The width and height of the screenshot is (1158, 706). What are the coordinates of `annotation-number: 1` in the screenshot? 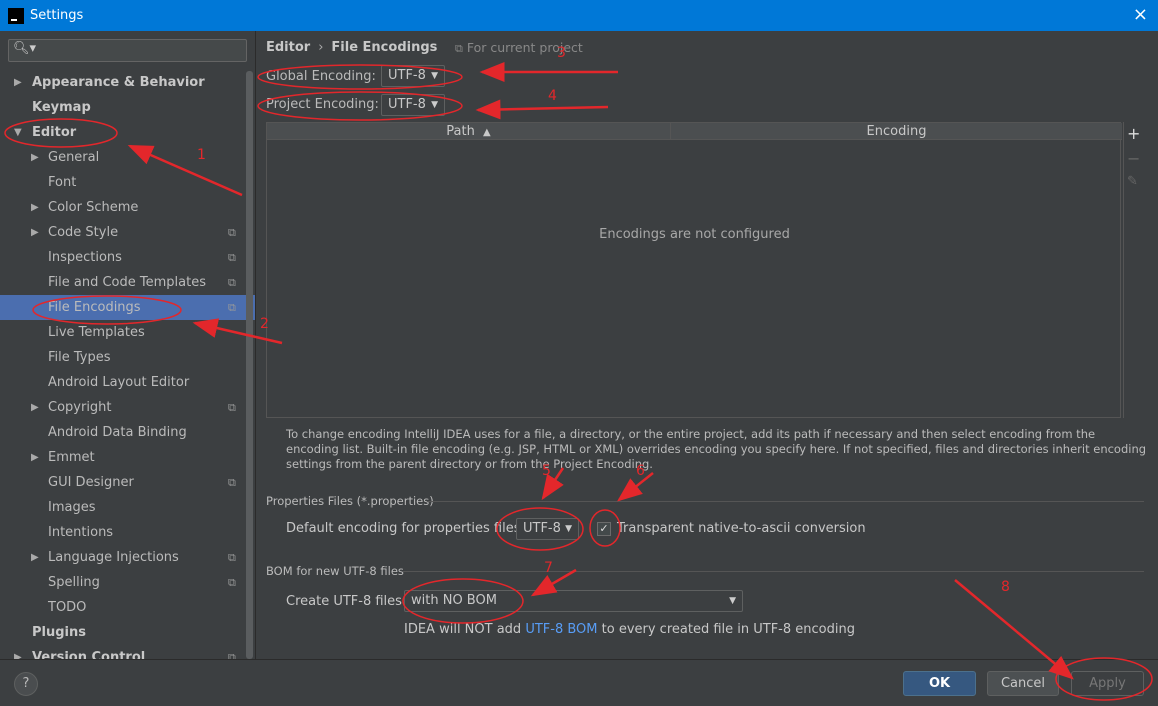 It's located at (201, 155).